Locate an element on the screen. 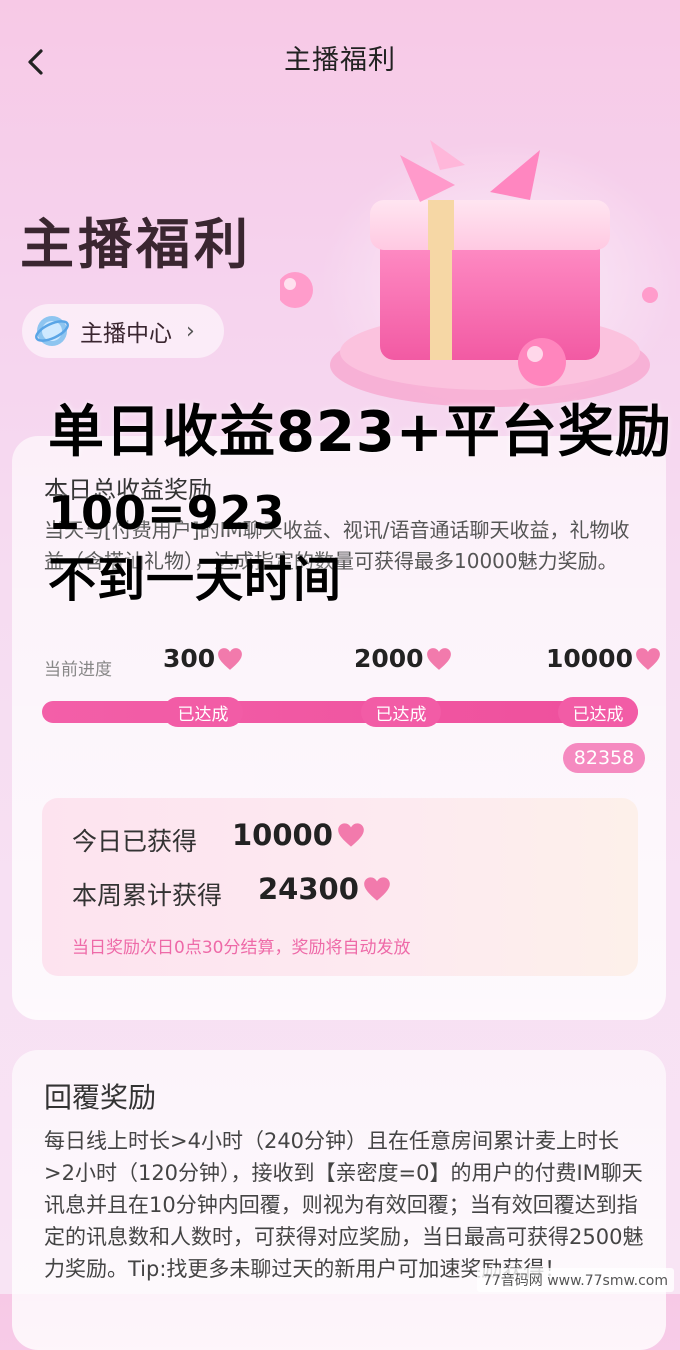  today-earned-label: 今日已获得 is located at coordinates (135, 841).